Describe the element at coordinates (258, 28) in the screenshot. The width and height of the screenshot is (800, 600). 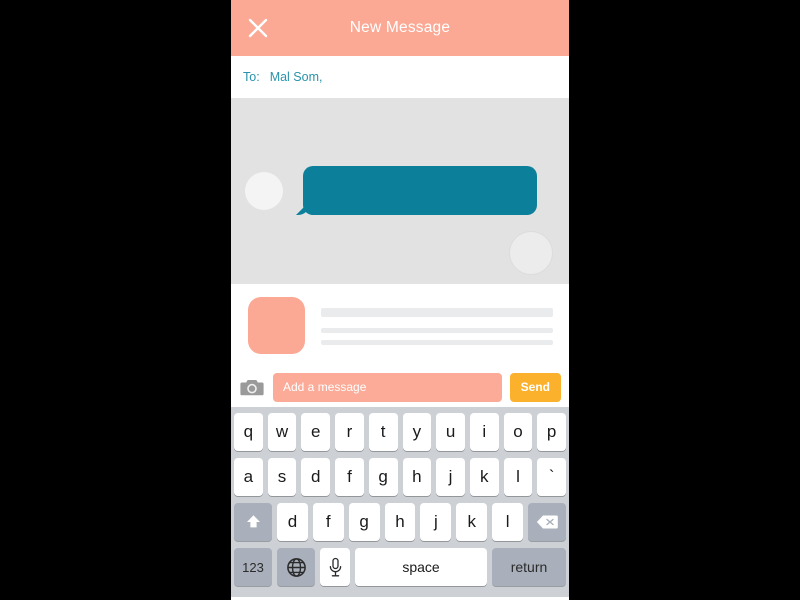
I see `close-icon` at that location.